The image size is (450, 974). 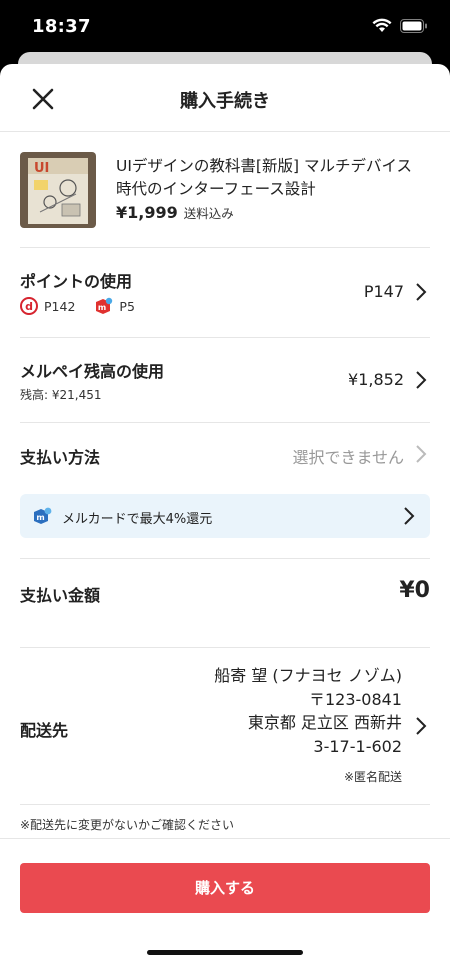 I want to click on product-title: UIデザインの教科書[新版] マルチデバイス時代のインターフェース設計, so click(x=264, y=177).